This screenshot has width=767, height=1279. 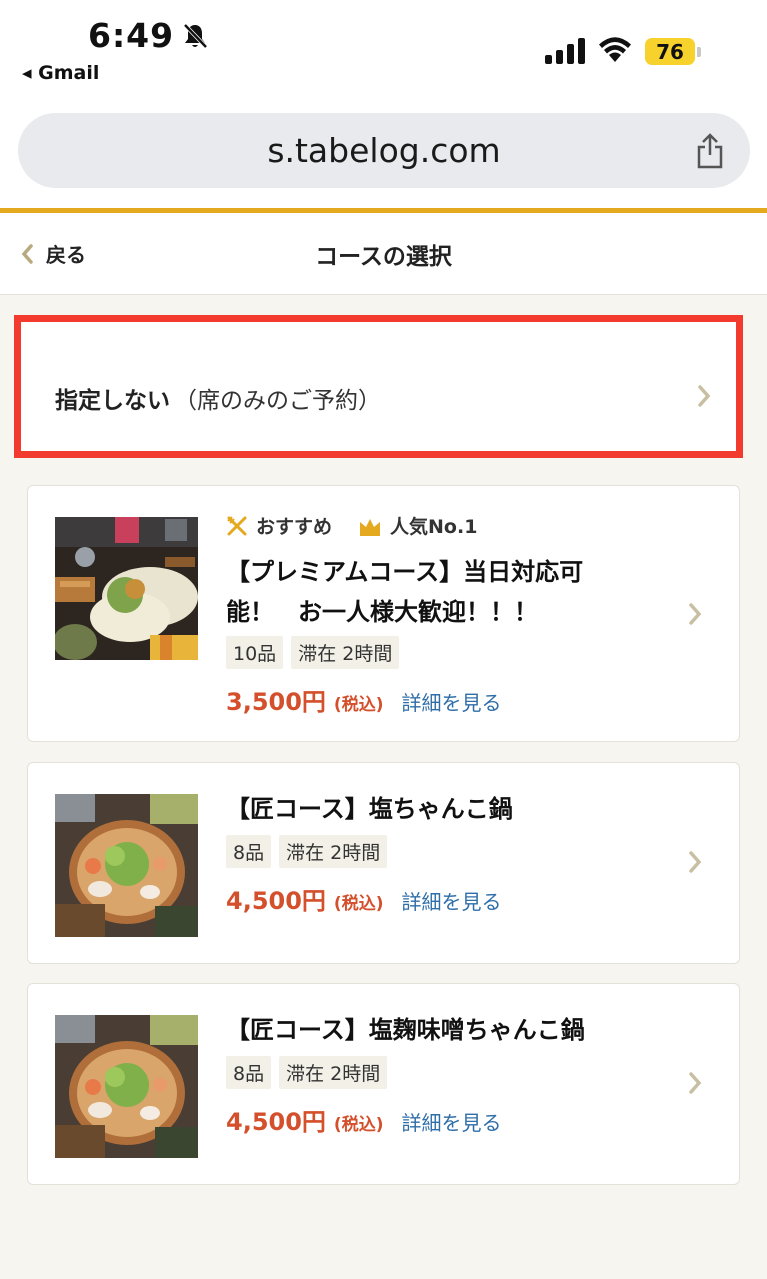 I want to click on course-title: 【匠コース】塩ちゃんこ鍋, so click(x=369, y=809).